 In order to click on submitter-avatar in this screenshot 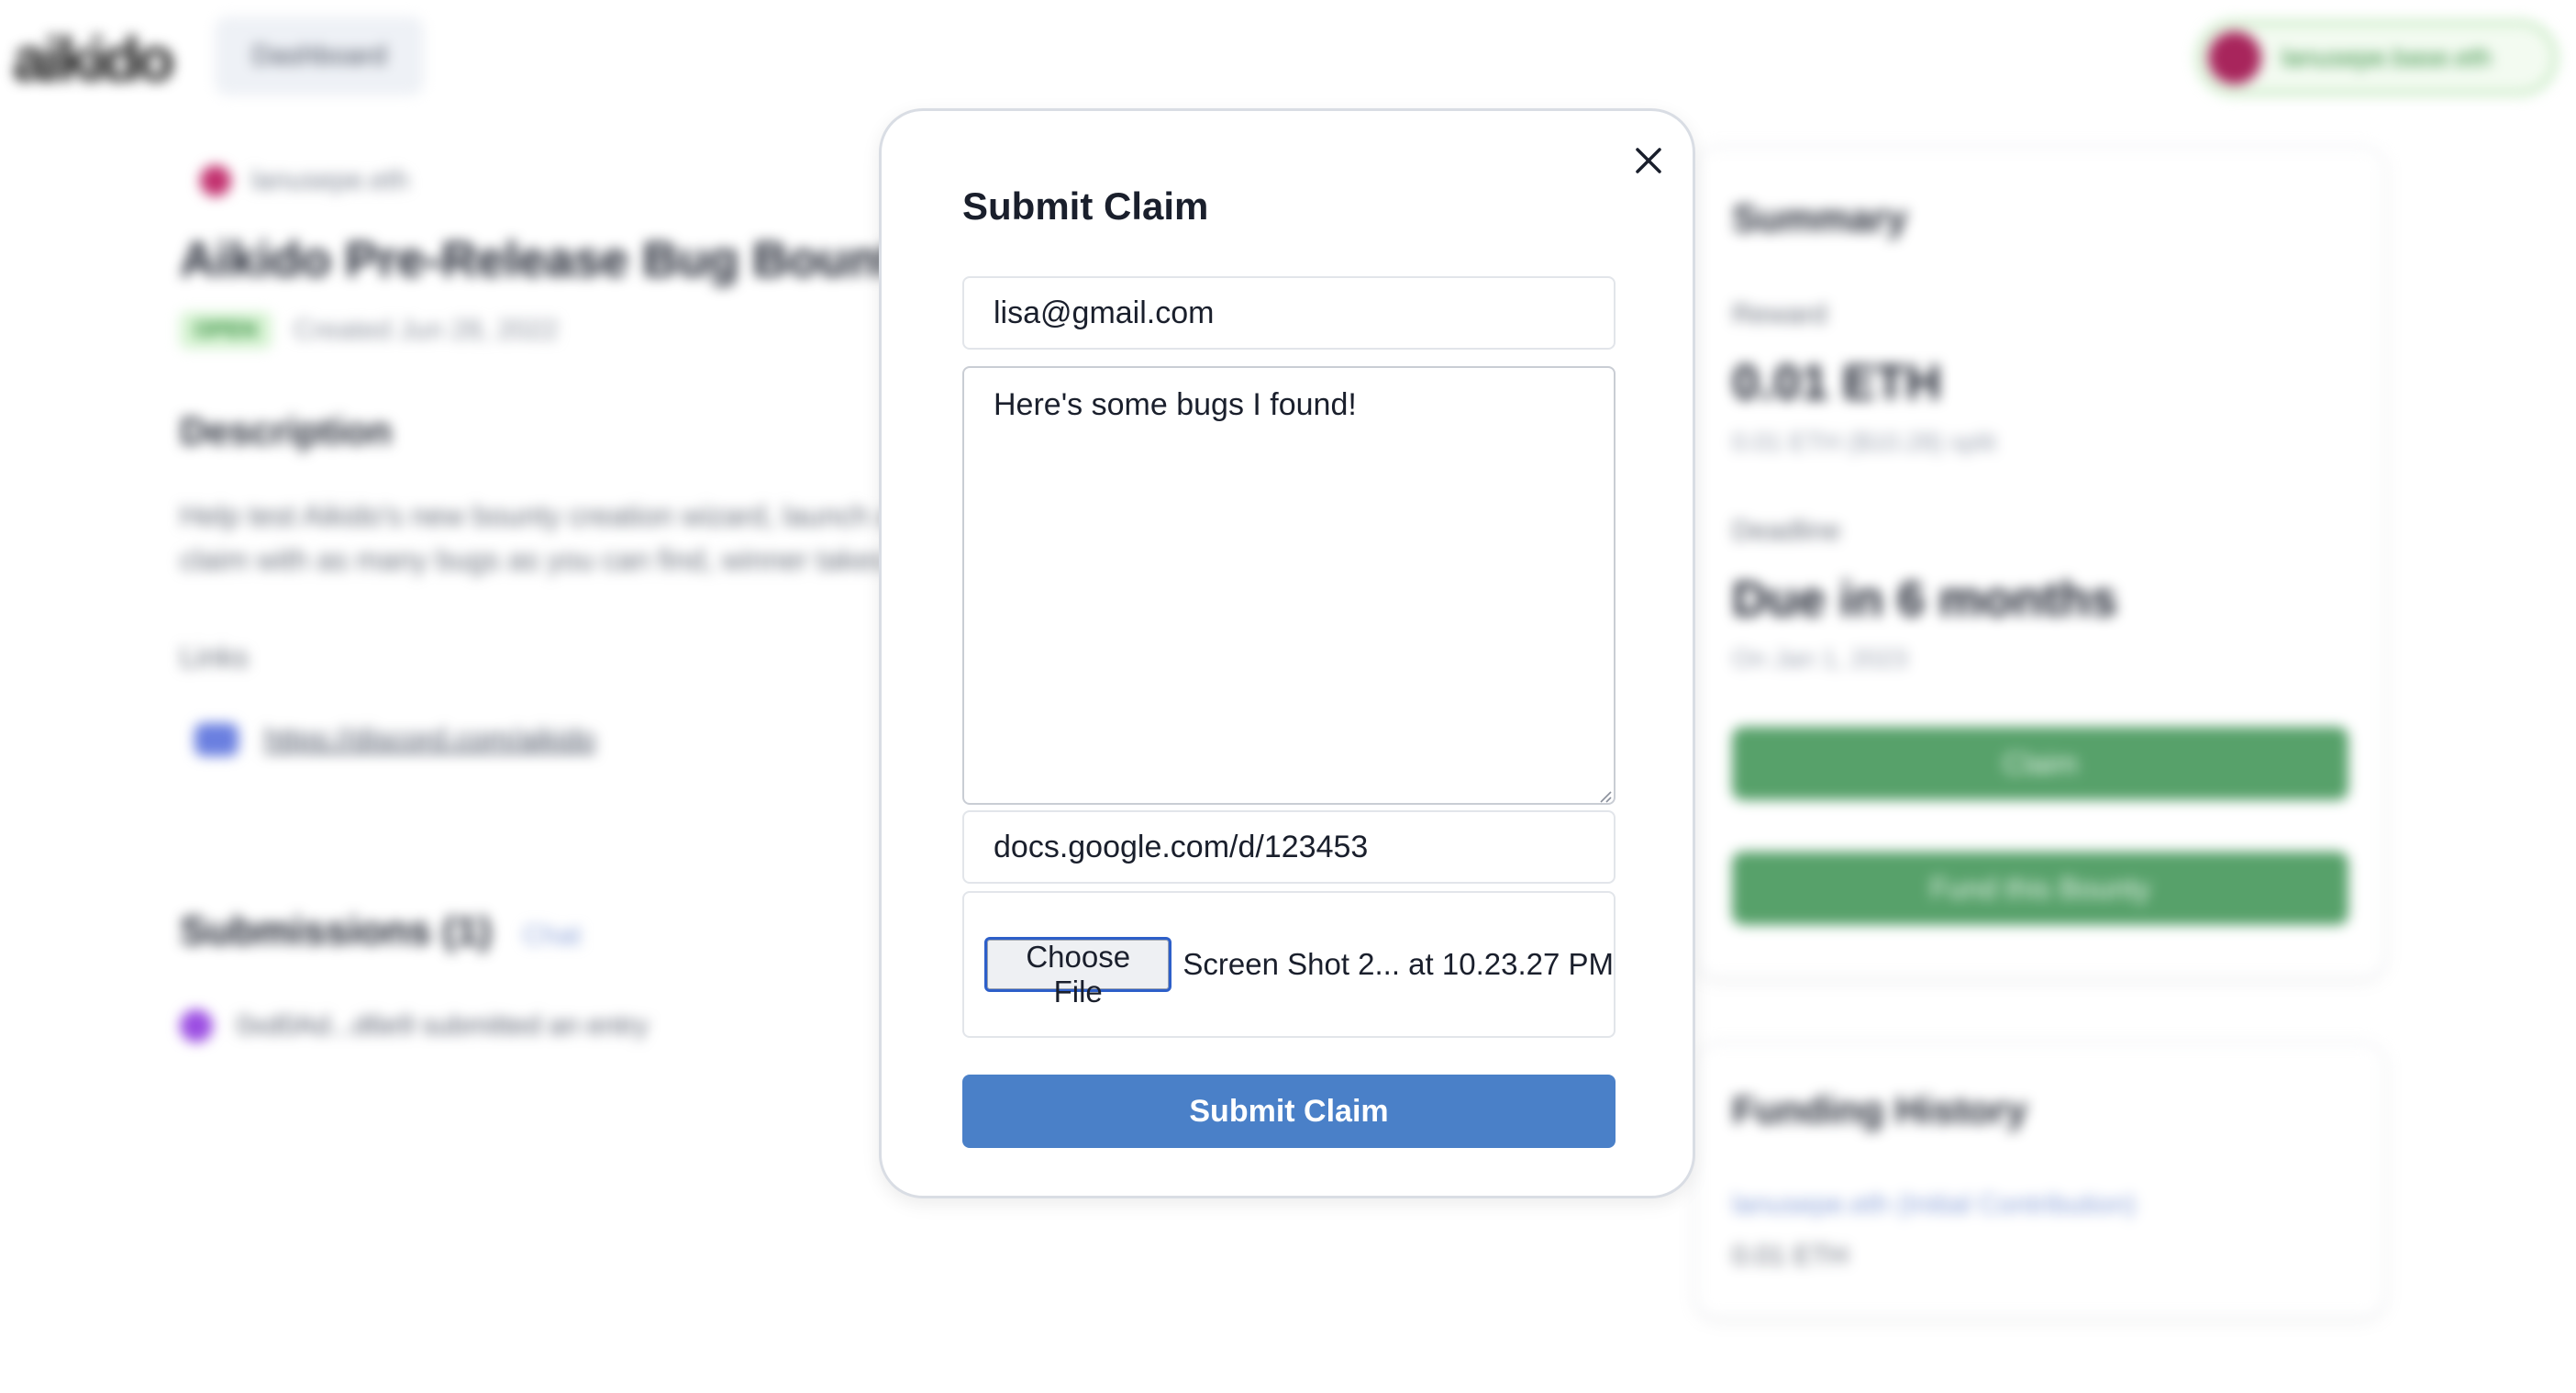, I will do `click(196, 1025)`.